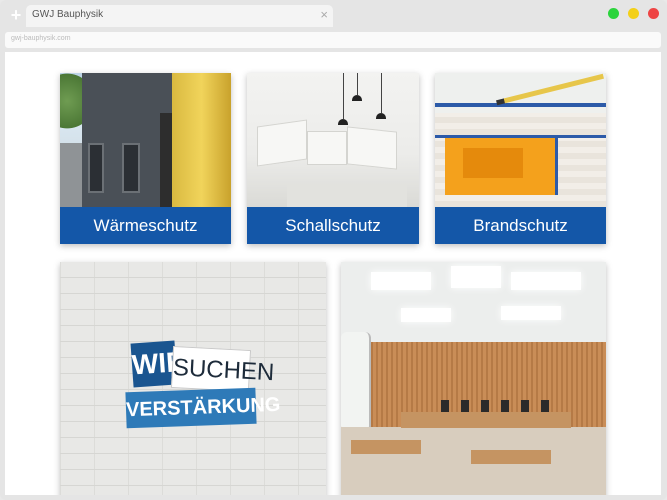 The height and width of the screenshot is (500, 667). What do you see at coordinates (145, 140) in the screenshot?
I see `waermeschutz-image` at bounding box center [145, 140].